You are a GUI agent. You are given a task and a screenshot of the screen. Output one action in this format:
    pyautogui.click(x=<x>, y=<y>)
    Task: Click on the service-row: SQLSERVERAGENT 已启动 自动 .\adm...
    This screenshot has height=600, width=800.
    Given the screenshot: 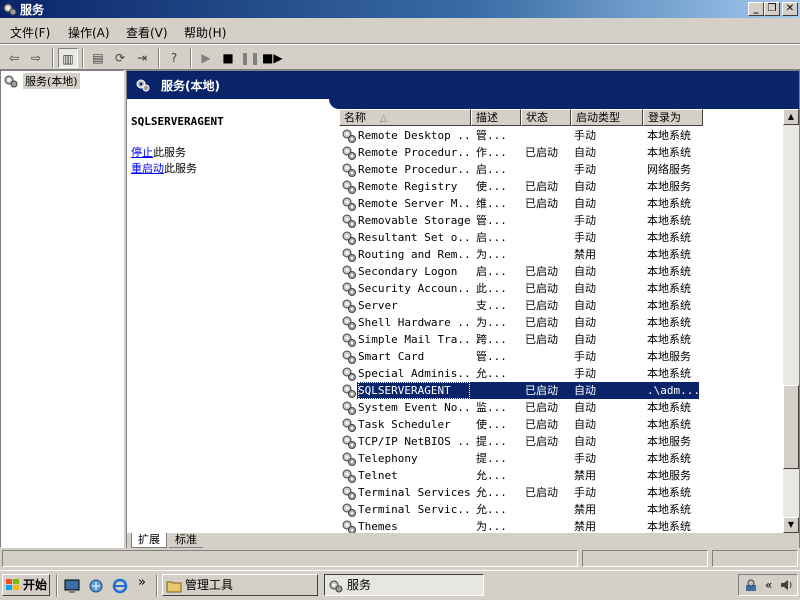 What is the action you would take?
    pyautogui.click(x=559, y=390)
    